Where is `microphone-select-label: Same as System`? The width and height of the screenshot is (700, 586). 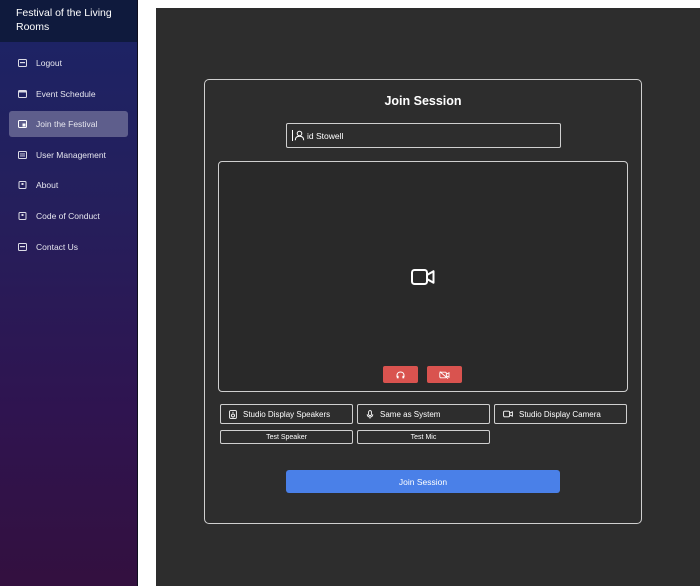
microphone-select-label: Same as System is located at coordinates (410, 414).